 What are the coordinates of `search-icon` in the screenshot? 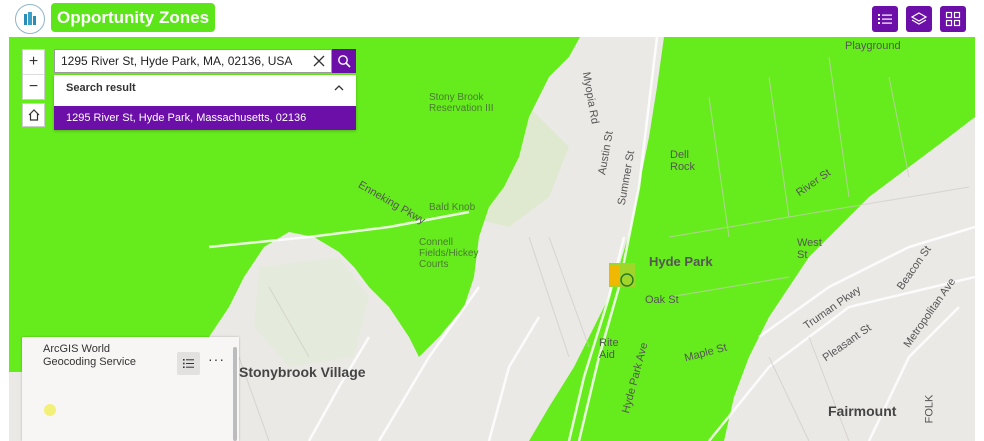 It's located at (344, 61).